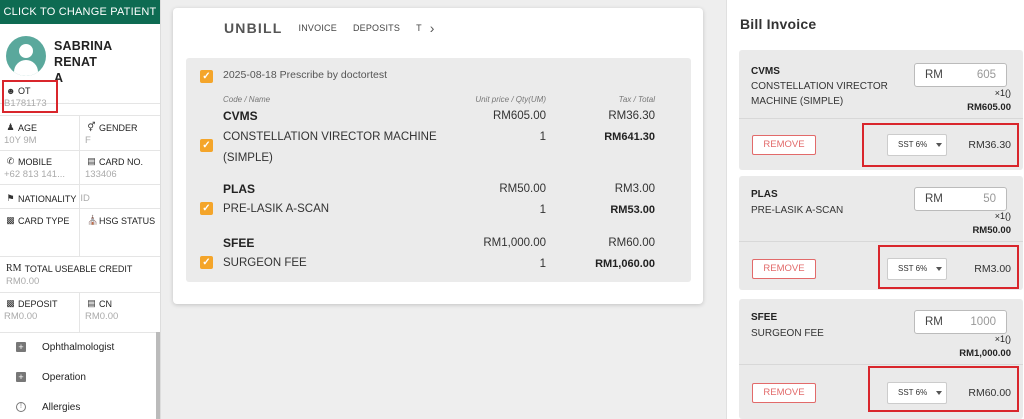 The height and width of the screenshot is (419, 1024). What do you see at coordinates (765, 71) in the screenshot?
I see `invoice-item-code: CVMS` at bounding box center [765, 71].